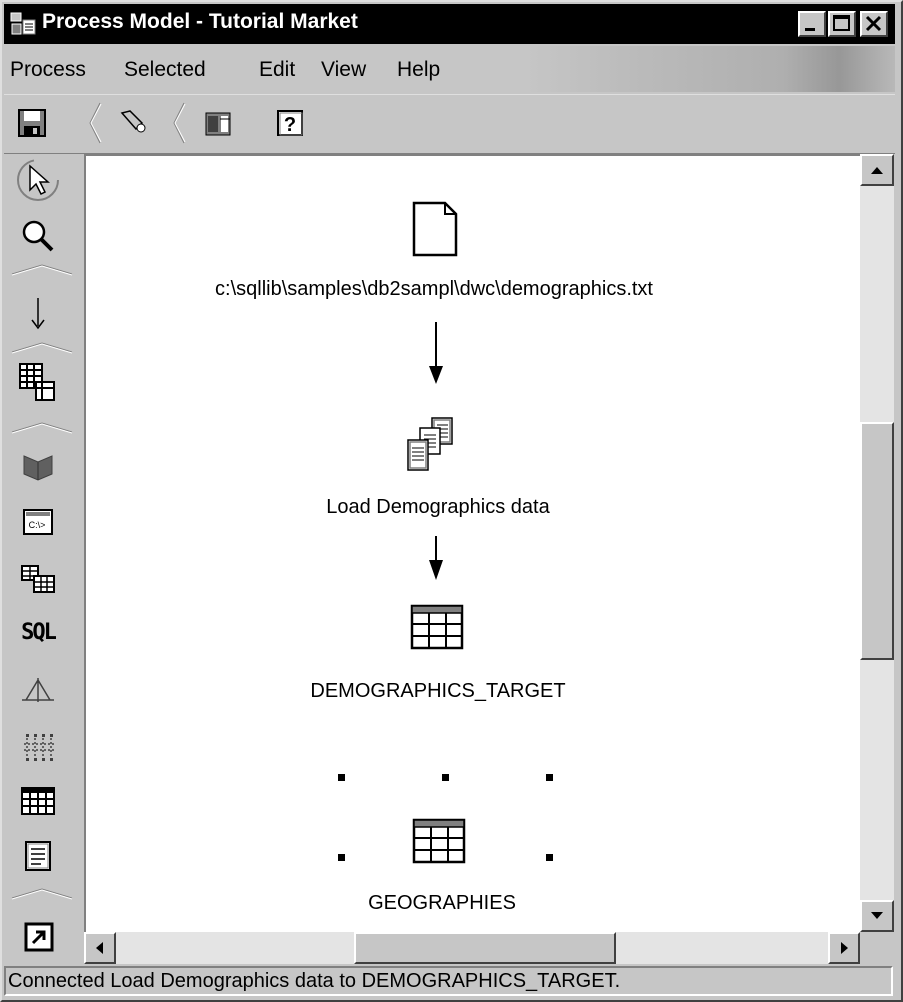  What do you see at coordinates (438, 628) in the screenshot?
I see `table-node-icon` at bounding box center [438, 628].